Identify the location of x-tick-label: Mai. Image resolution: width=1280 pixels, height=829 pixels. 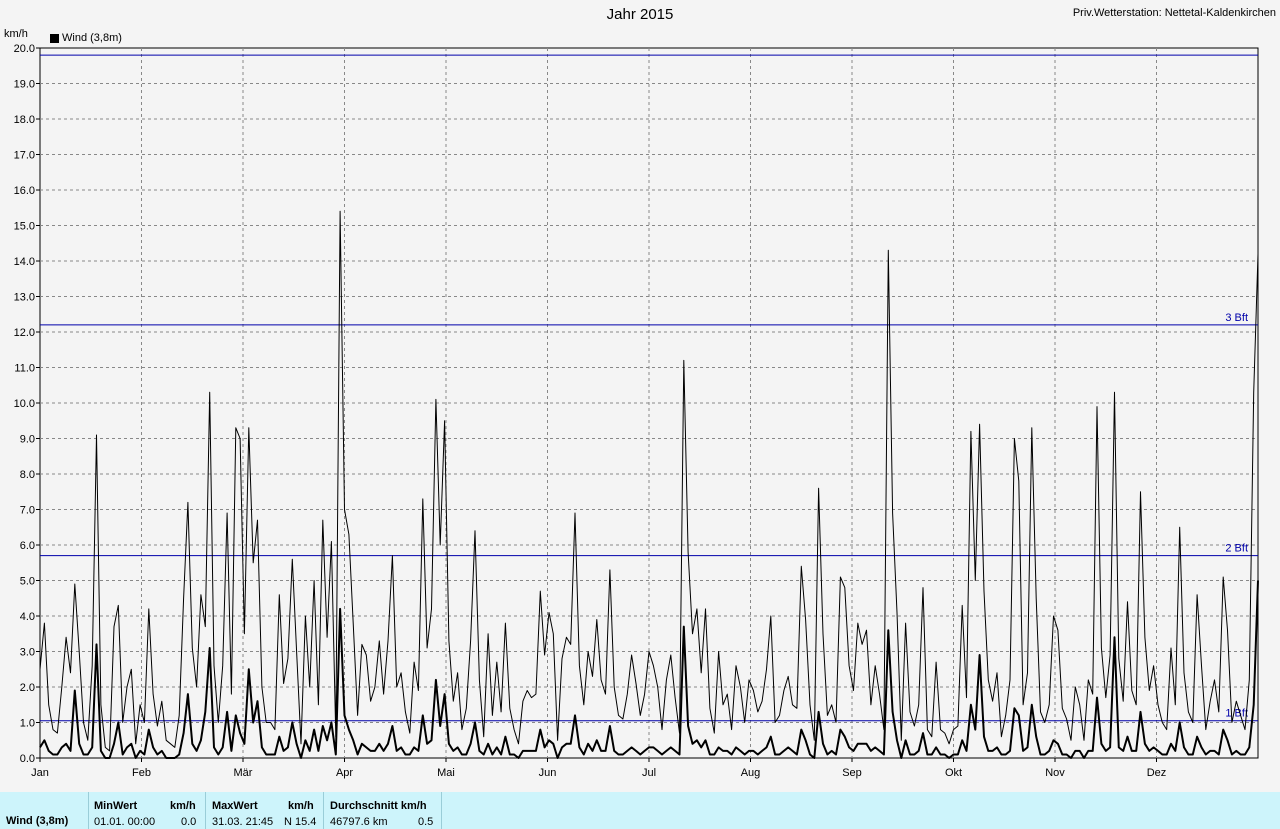
(446, 773).